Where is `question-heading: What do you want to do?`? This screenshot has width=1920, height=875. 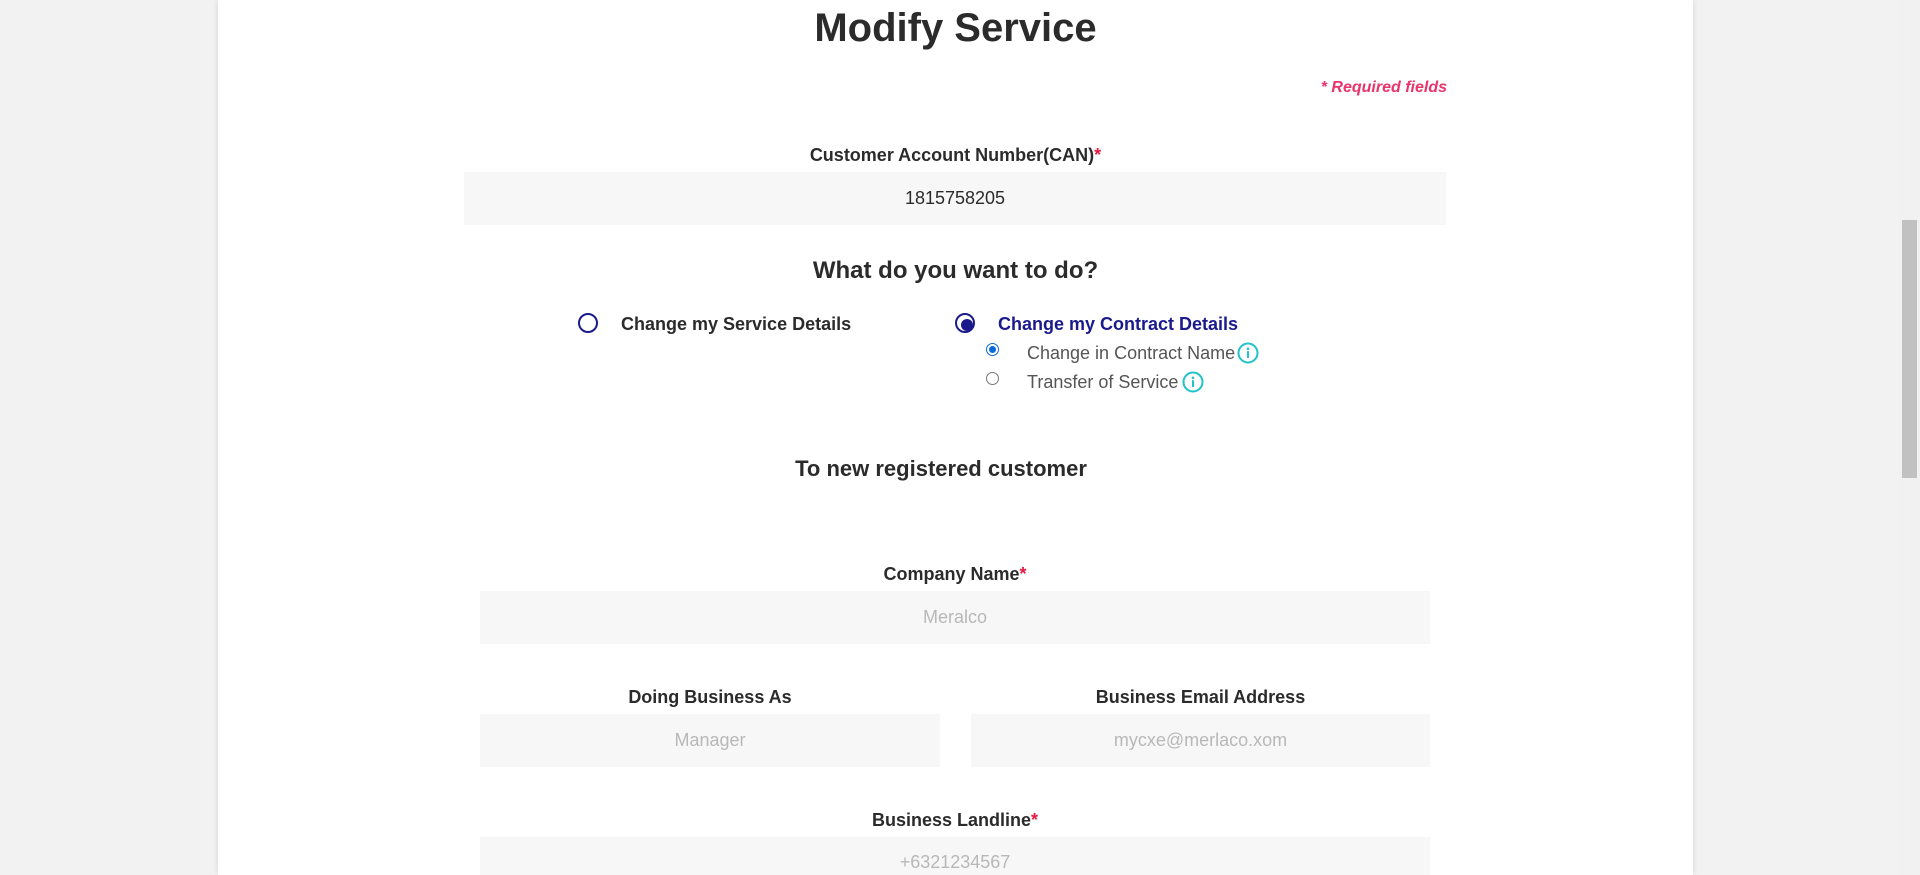 question-heading: What do you want to do? is located at coordinates (955, 270).